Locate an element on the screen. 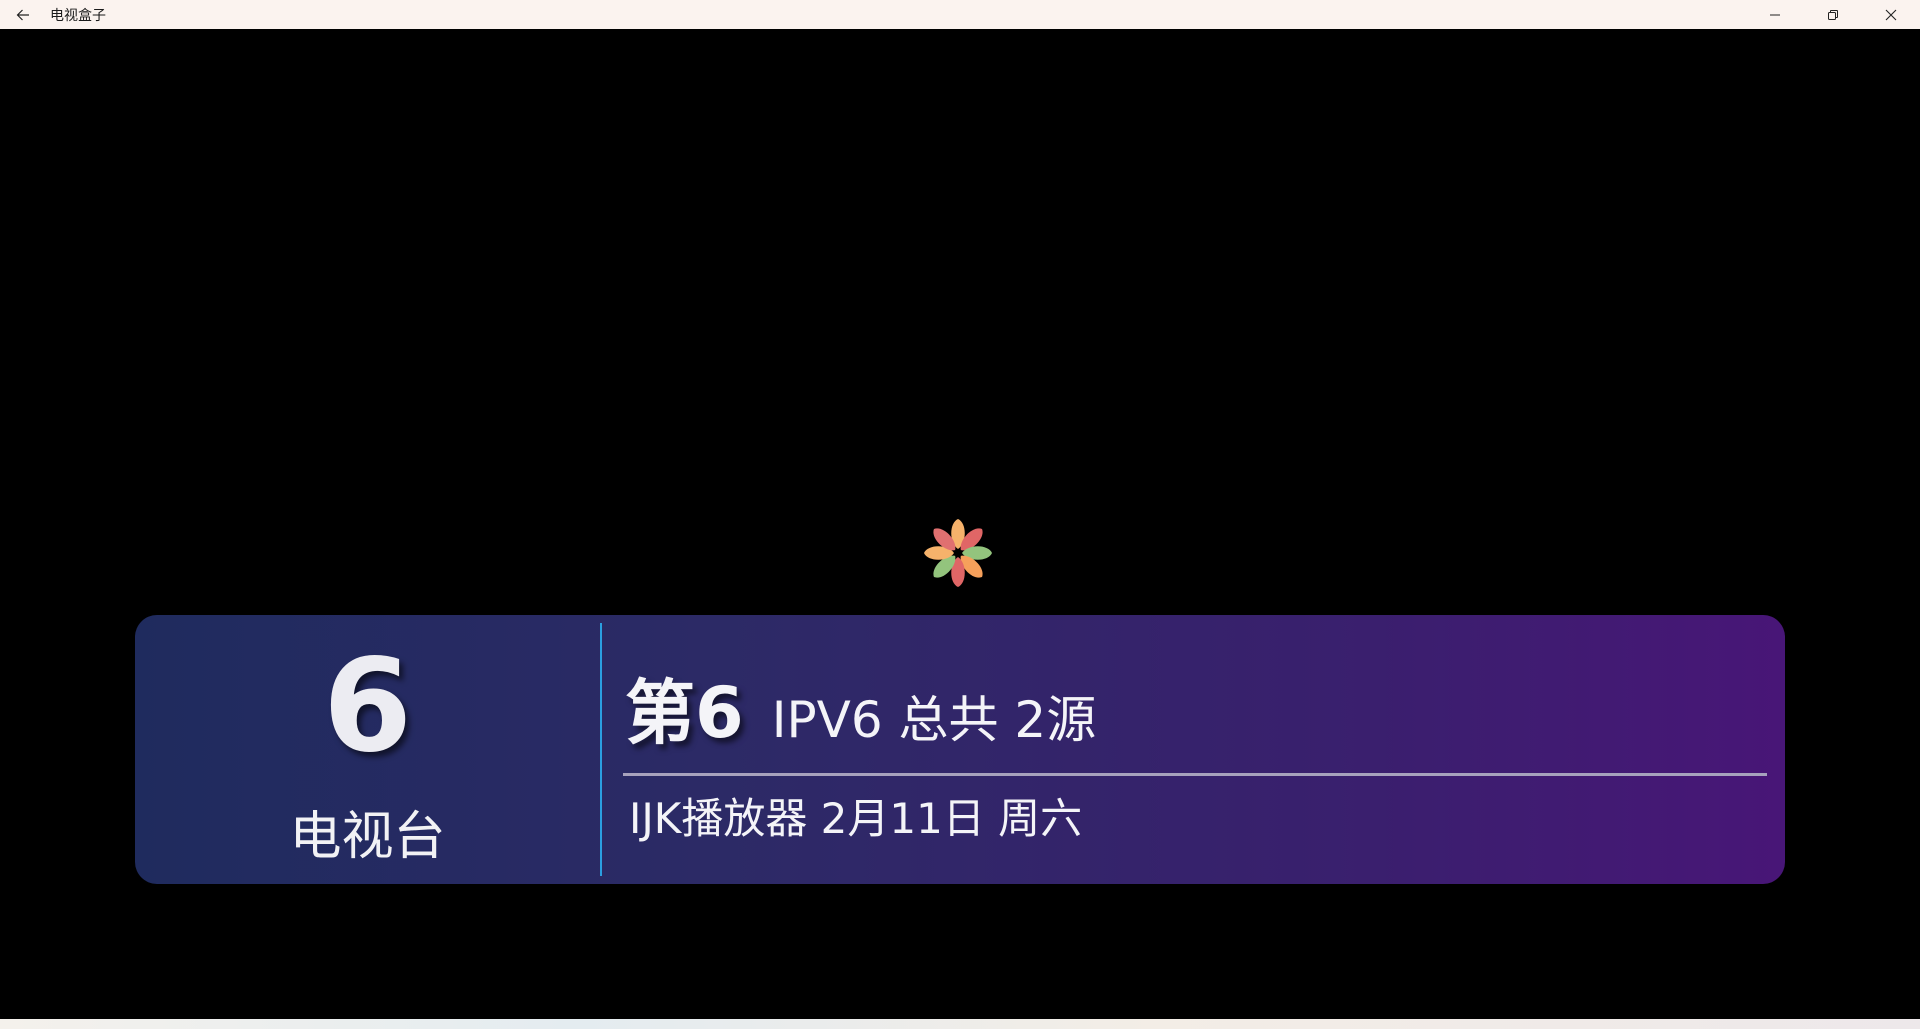 The width and height of the screenshot is (1920, 1029). minimize-icon is located at coordinates (1775, 14).